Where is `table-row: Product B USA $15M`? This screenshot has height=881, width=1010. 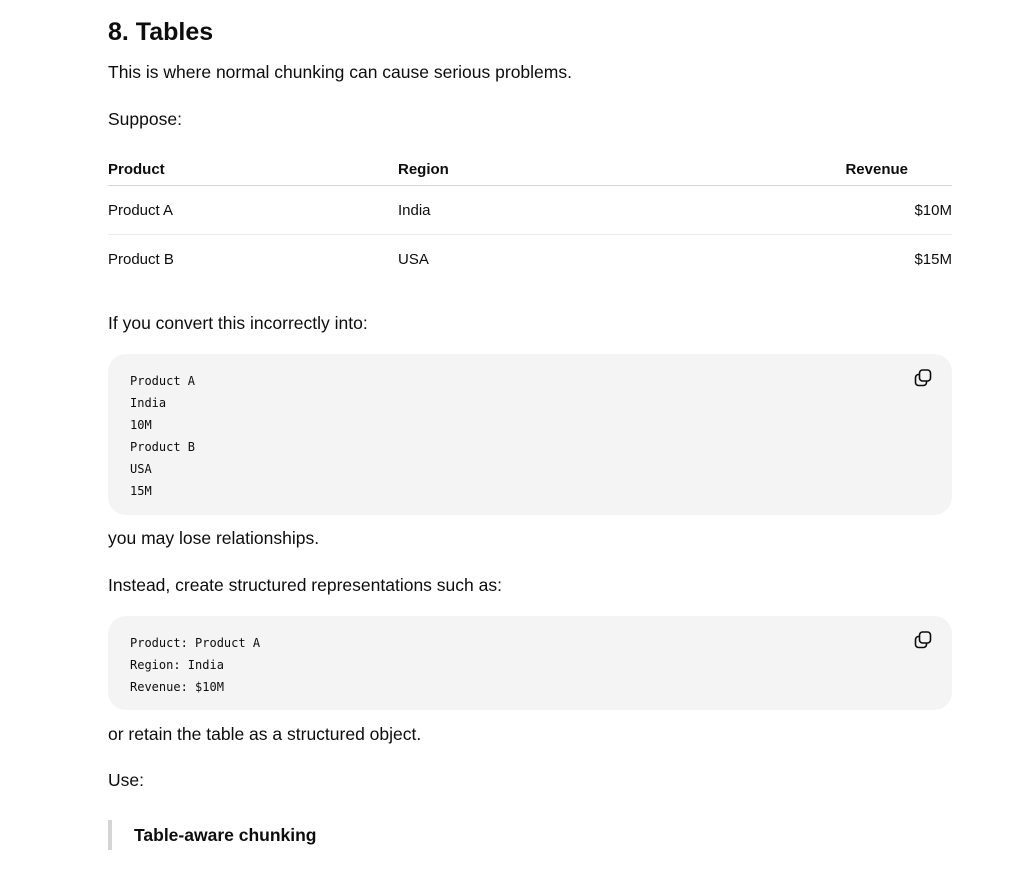 table-row: Product B USA $15M is located at coordinates (530, 259).